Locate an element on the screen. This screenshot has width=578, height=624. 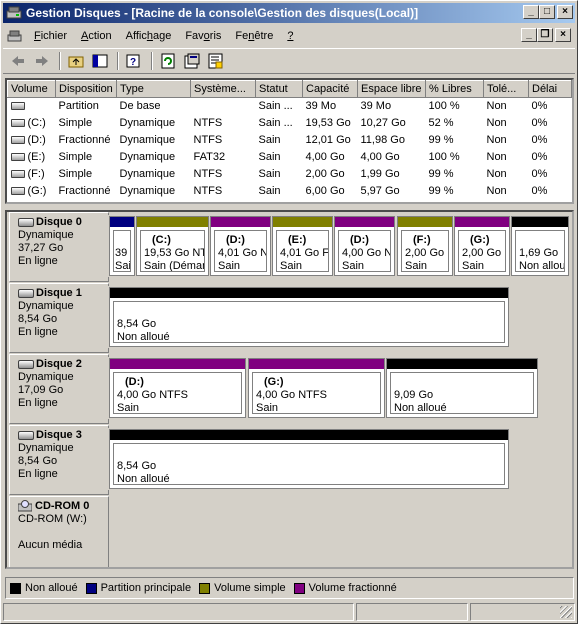
menu-fichier: Fichier is located at coordinates (50, 36).